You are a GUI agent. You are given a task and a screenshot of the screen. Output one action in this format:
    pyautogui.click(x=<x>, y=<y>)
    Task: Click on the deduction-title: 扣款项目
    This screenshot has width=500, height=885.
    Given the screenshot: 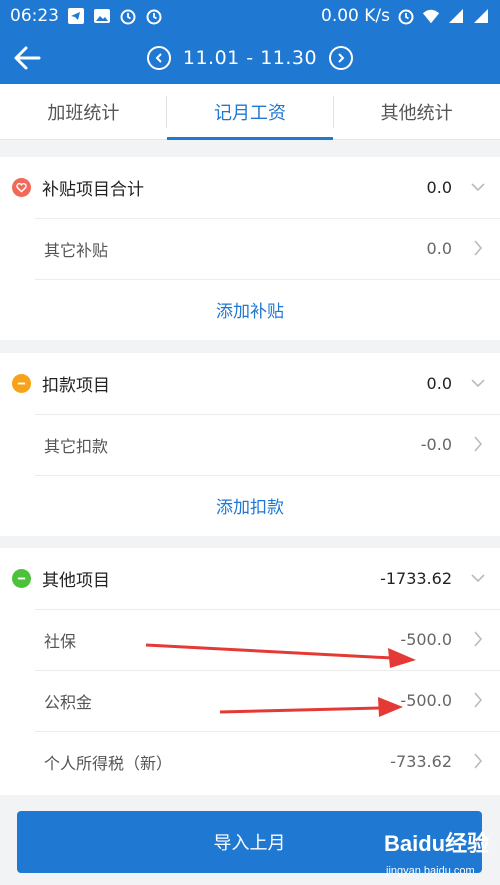 What is the action you would take?
    pyautogui.click(x=76, y=386)
    